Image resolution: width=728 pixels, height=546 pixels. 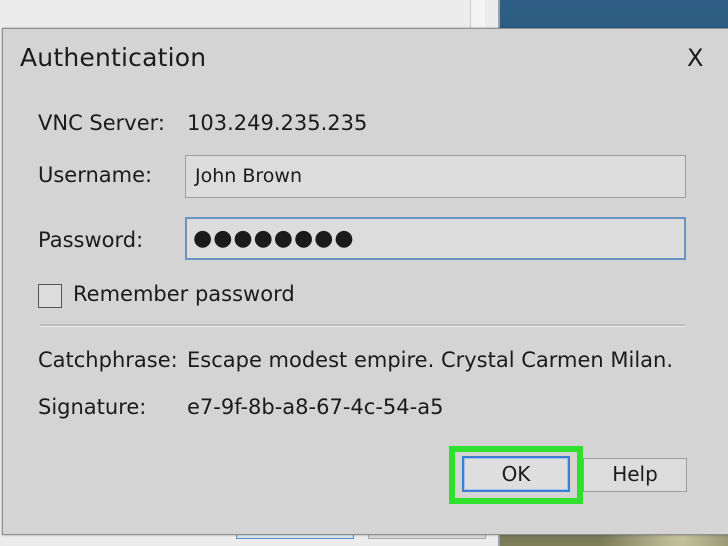 What do you see at coordinates (108, 360) in the screenshot?
I see `catchphrase-label: Catchphrase:` at bounding box center [108, 360].